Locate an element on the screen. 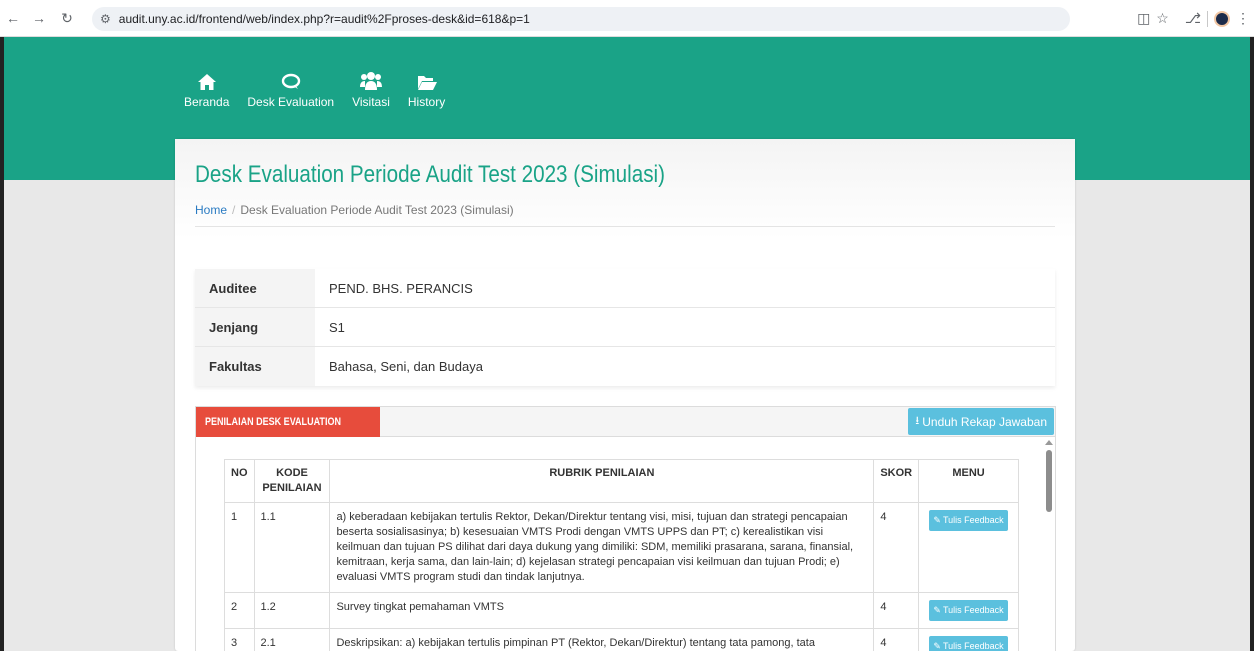 The width and height of the screenshot is (1254, 651). nav-item-visitasi: Visitasi is located at coordinates (371, 88).